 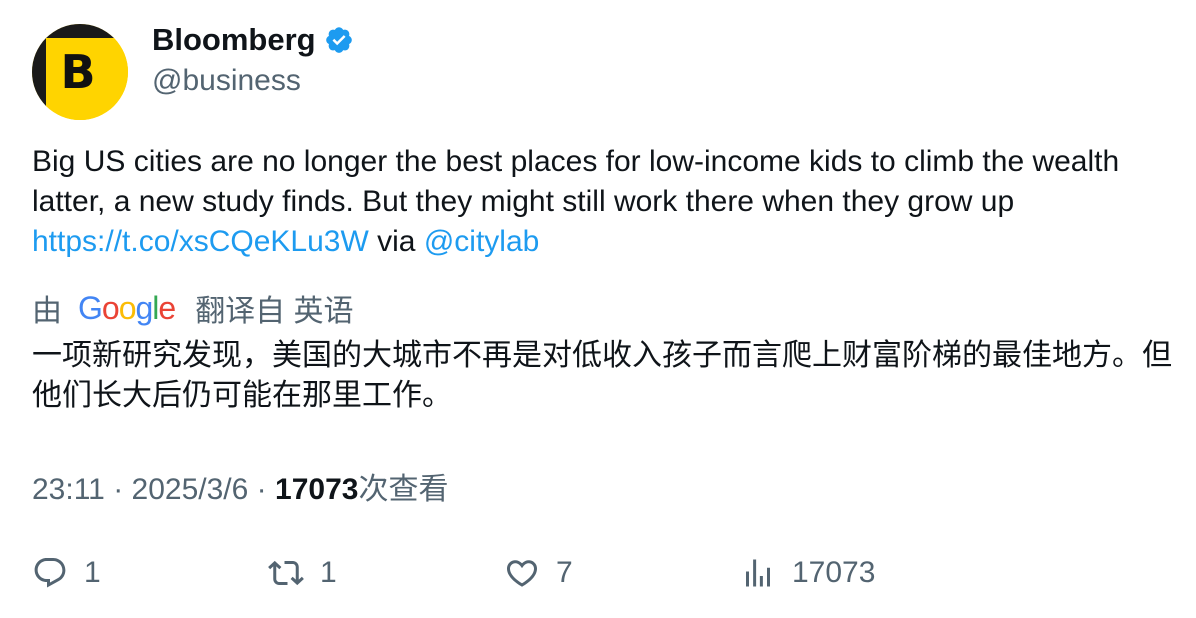 I want to click on repost-count: 1, so click(x=328, y=572).